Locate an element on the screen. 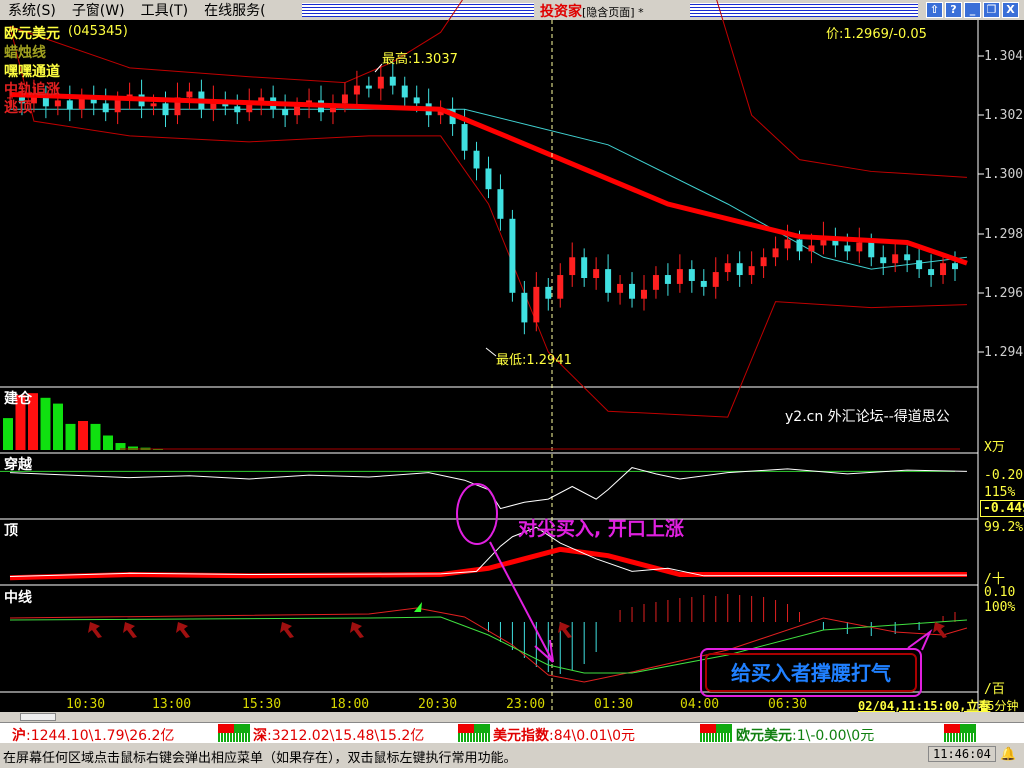 The image size is (1024, 768). panel-title-ding: 顶 is located at coordinates (11, 531).